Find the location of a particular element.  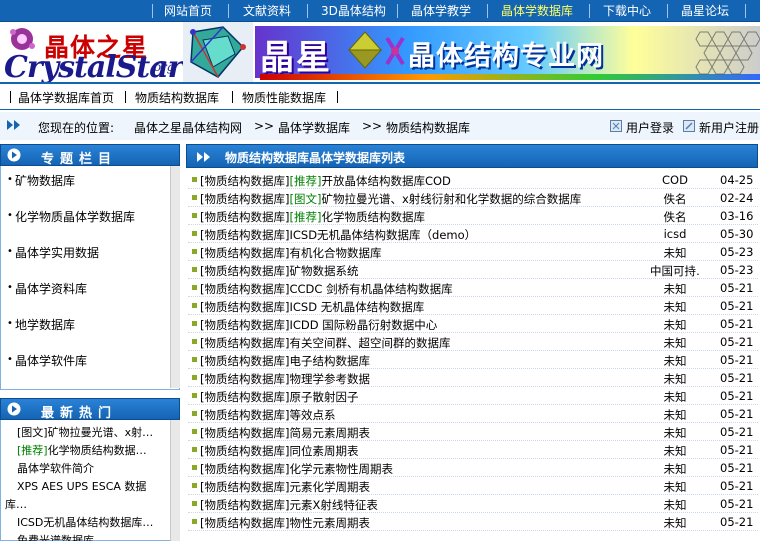

article-tag: [推荐] is located at coordinates (305, 181).